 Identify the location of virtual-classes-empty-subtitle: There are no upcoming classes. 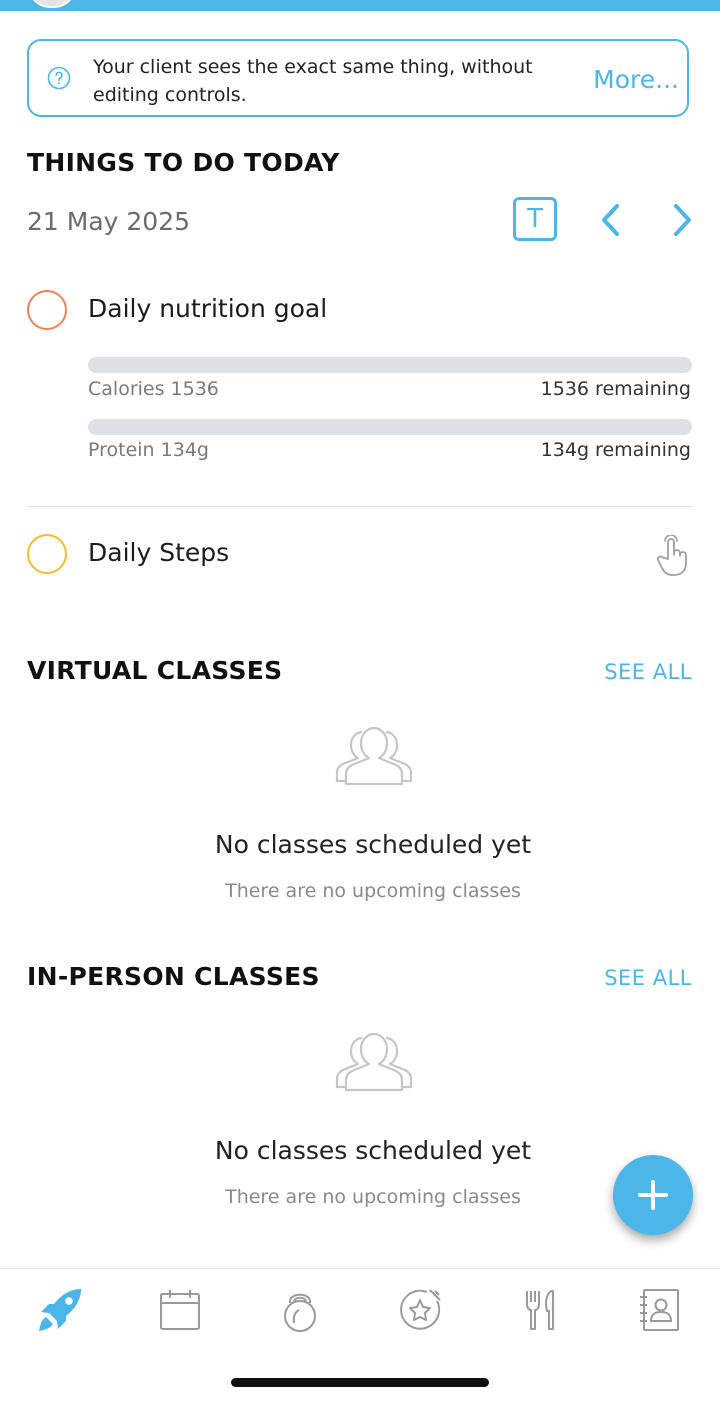
(373, 891).